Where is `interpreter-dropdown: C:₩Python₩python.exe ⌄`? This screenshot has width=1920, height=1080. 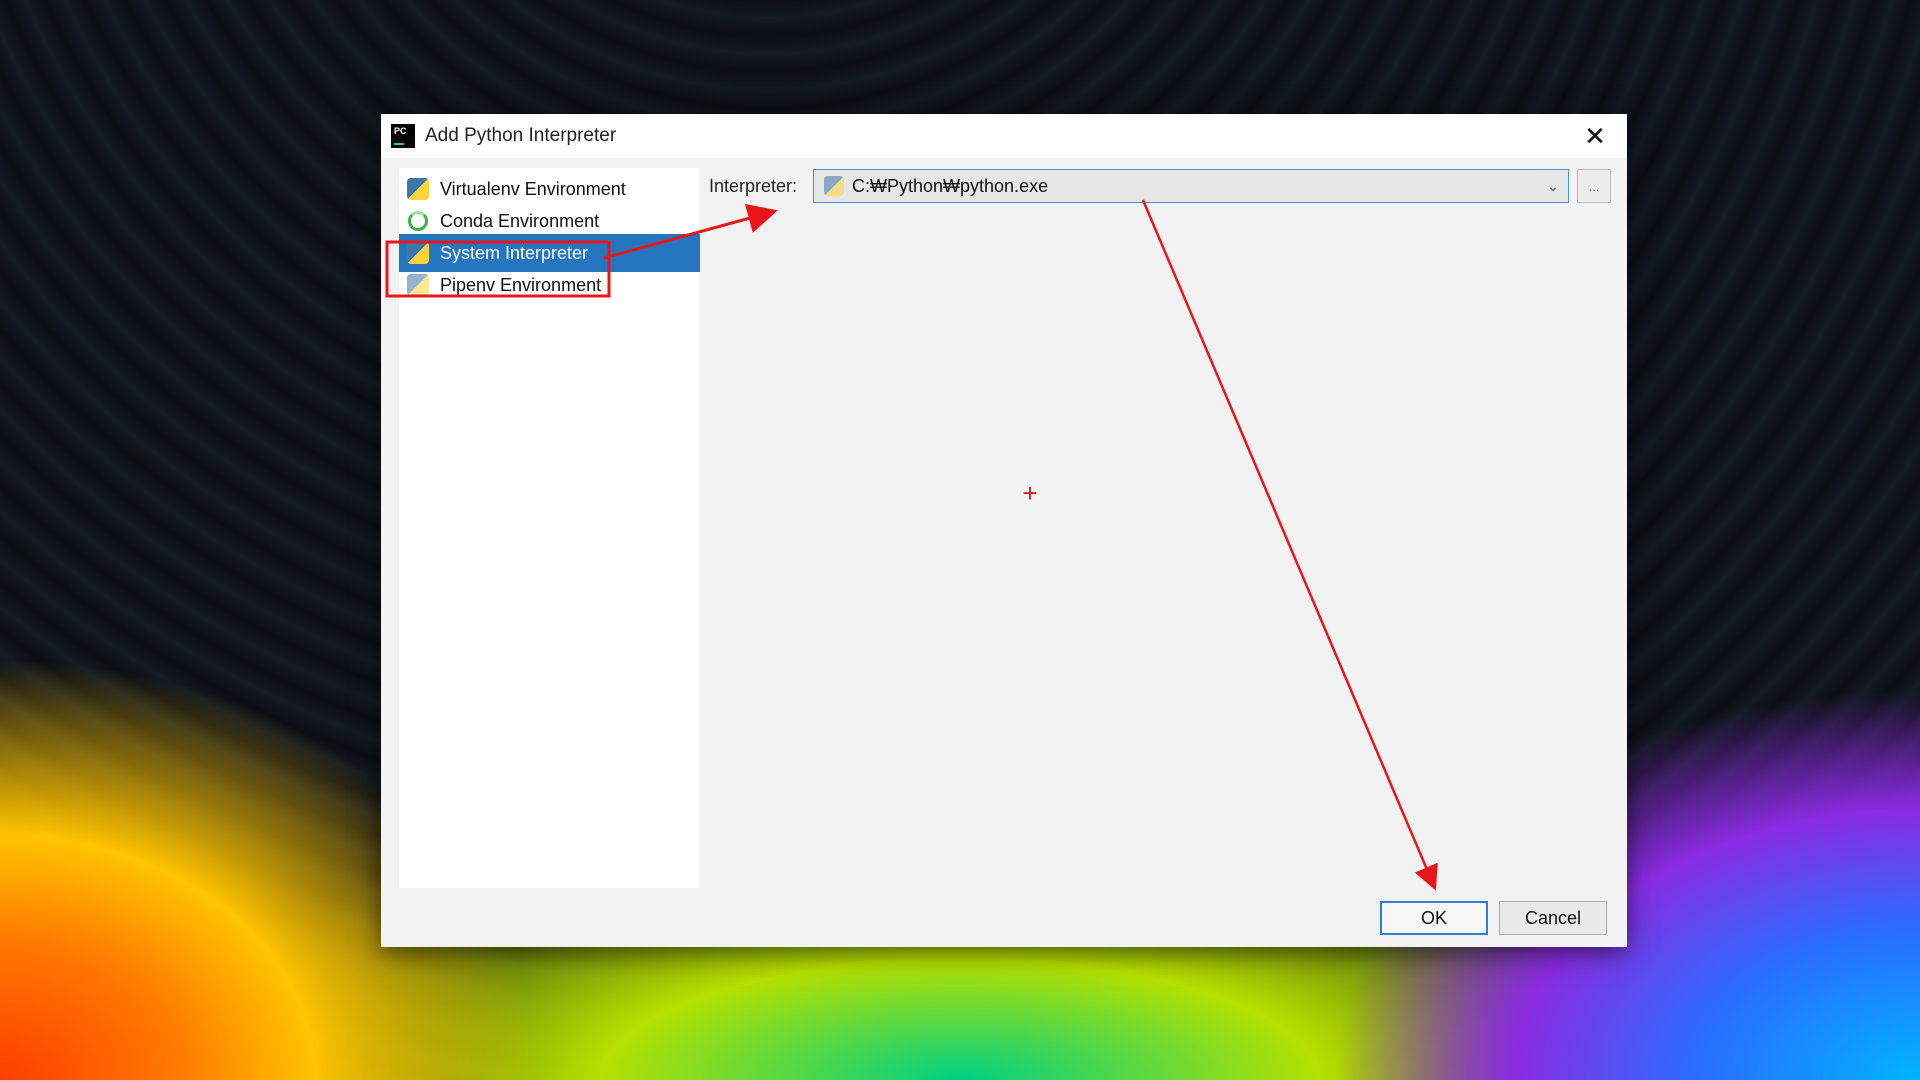 interpreter-dropdown: C:₩Python₩python.exe ⌄ is located at coordinates (1191, 186).